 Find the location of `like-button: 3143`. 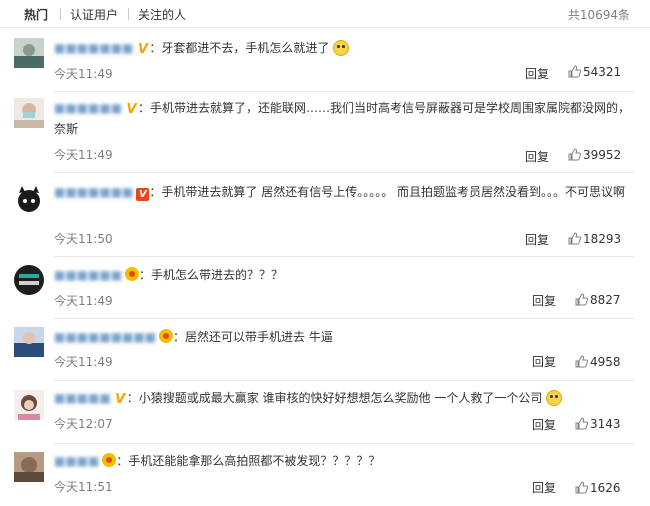

like-button: 3143 is located at coordinates (598, 424).